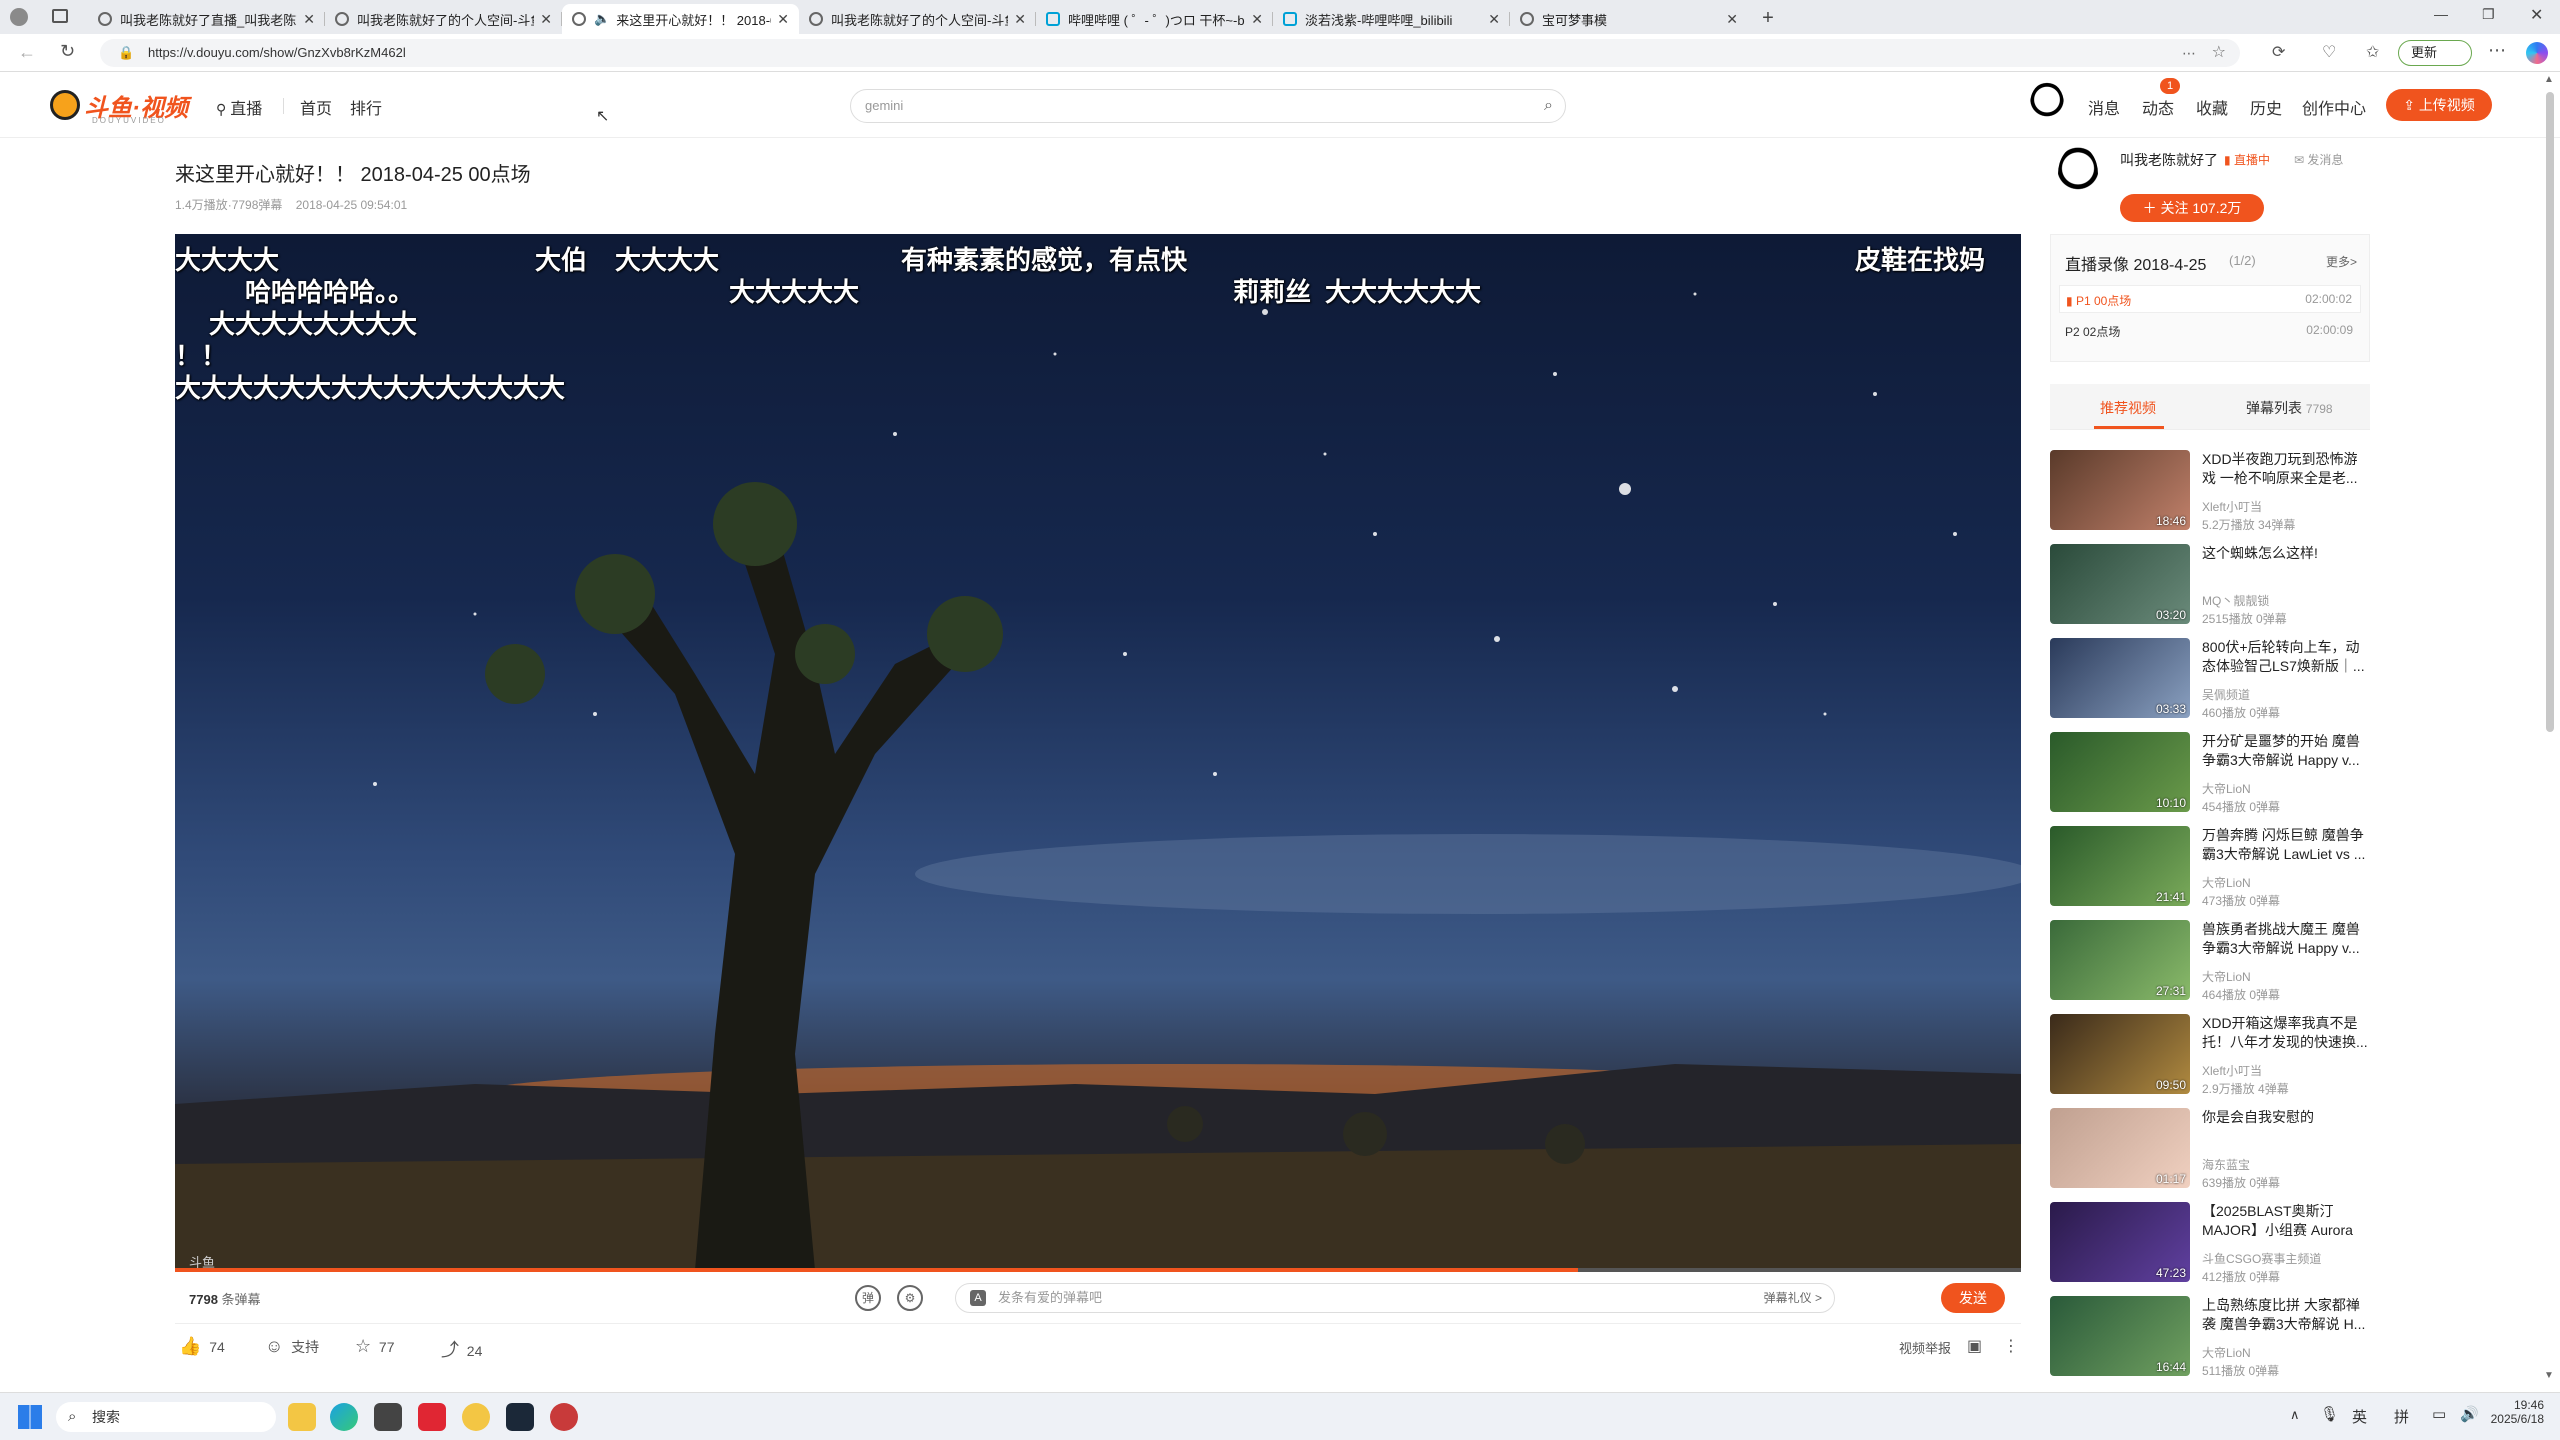  Describe the element at coordinates (432, 1417) in the screenshot. I see `netease-music-icon` at that location.